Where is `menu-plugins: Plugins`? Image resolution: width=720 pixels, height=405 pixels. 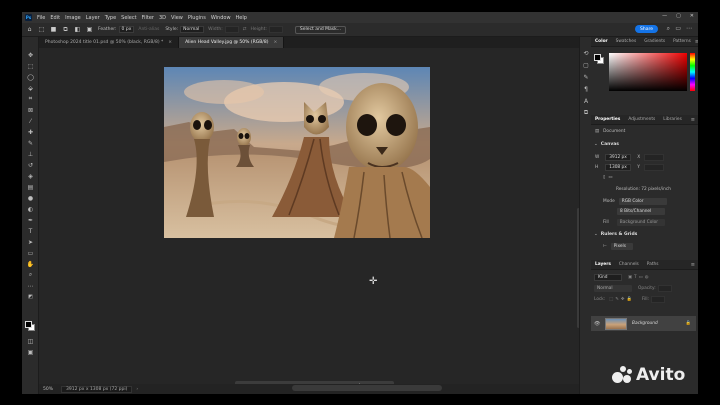 menu-plugins: Plugins is located at coordinates (197, 18).